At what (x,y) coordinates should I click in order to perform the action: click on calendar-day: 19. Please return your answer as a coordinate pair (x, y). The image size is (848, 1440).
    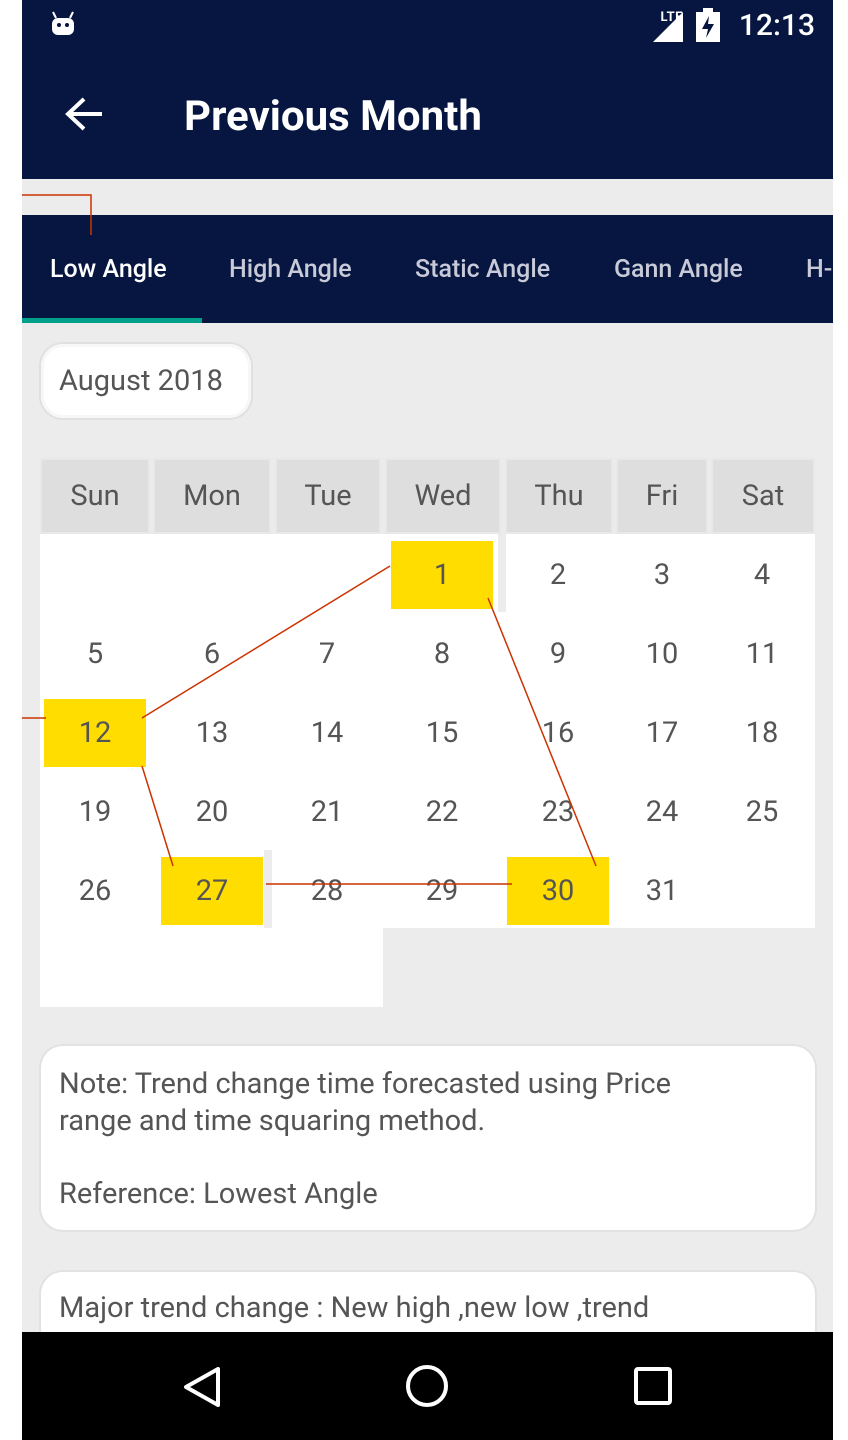
    Looking at the image, I should click on (95, 812).